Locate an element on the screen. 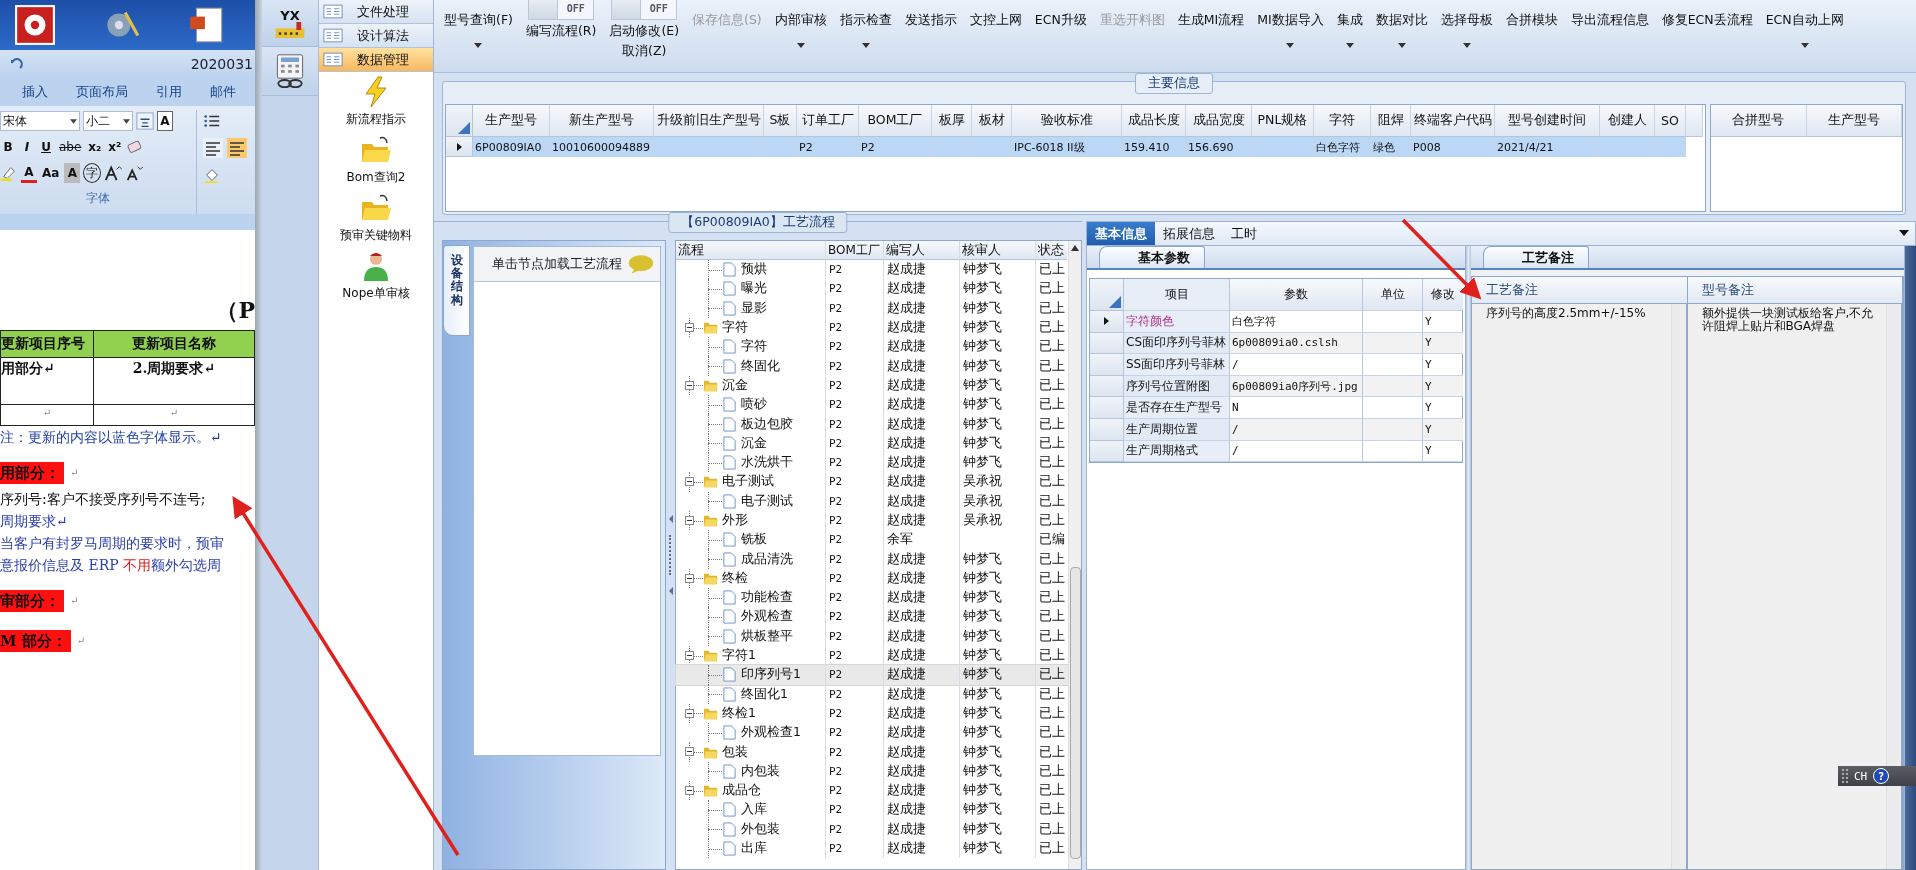 The image size is (1916, 870). tree-row: 烘板整平 P2 赵成捷 钟梦飞 已上 is located at coordinates (872, 636).